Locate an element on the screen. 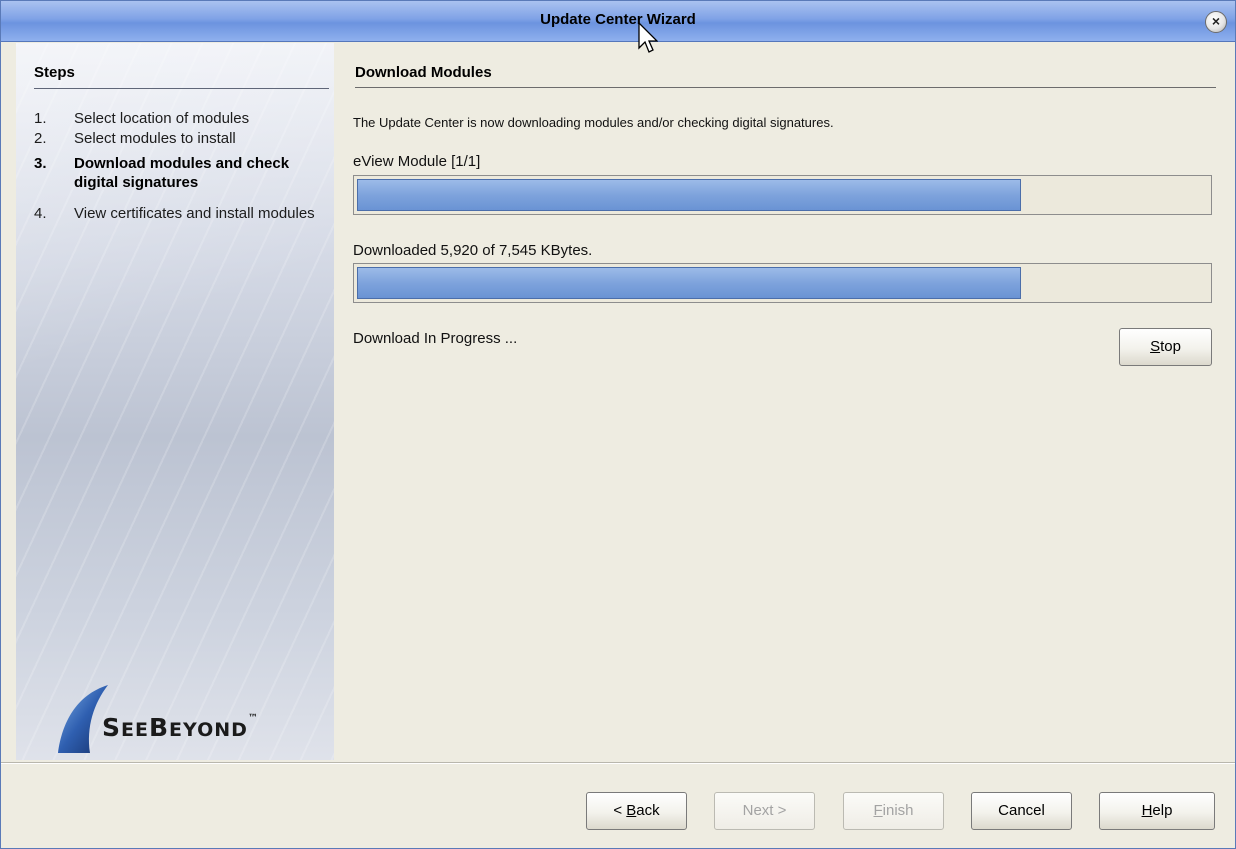 This screenshot has height=849, width=1236. stop-button: Stop is located at coordinates (1165, 347).